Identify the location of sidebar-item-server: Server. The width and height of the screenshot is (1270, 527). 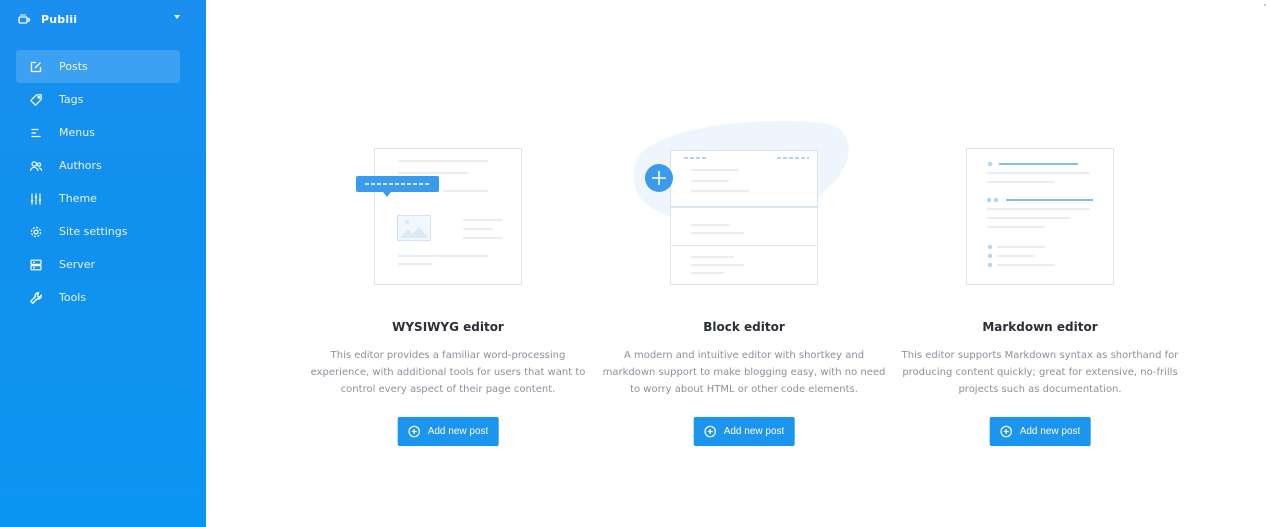
(98, 264).